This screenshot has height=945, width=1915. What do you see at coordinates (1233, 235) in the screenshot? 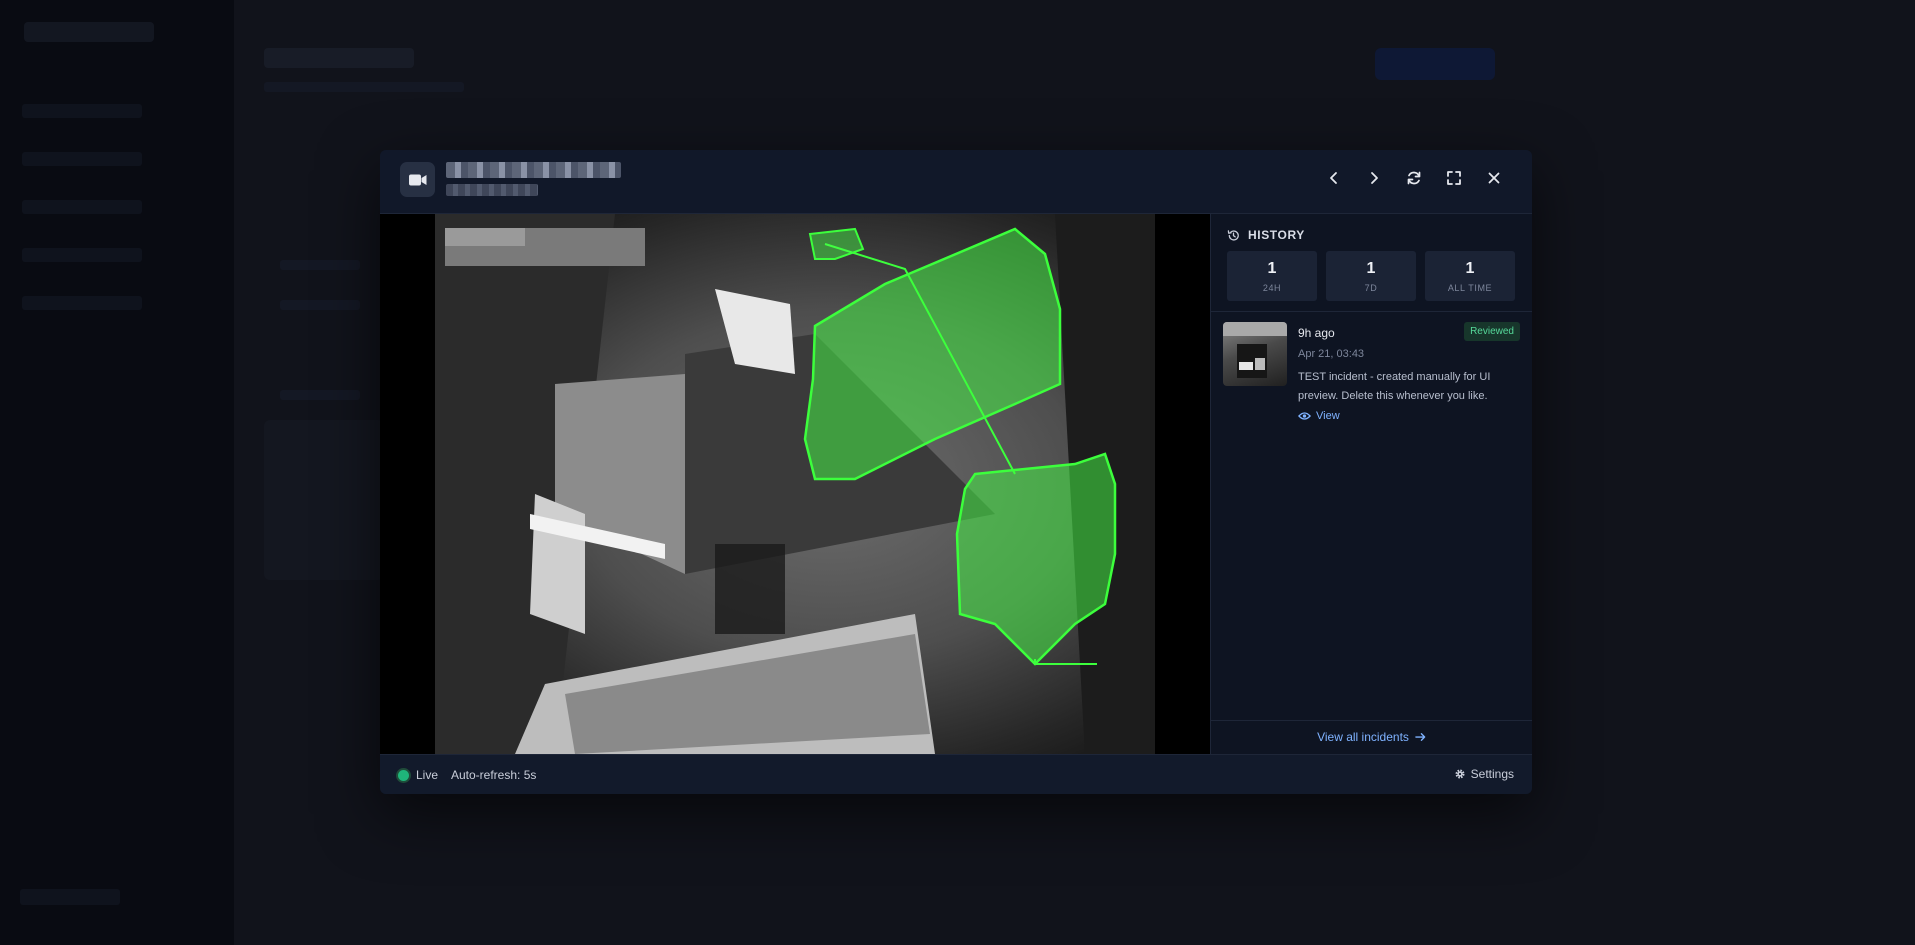
I see `history-icon` at bounding box center [1233, 235].